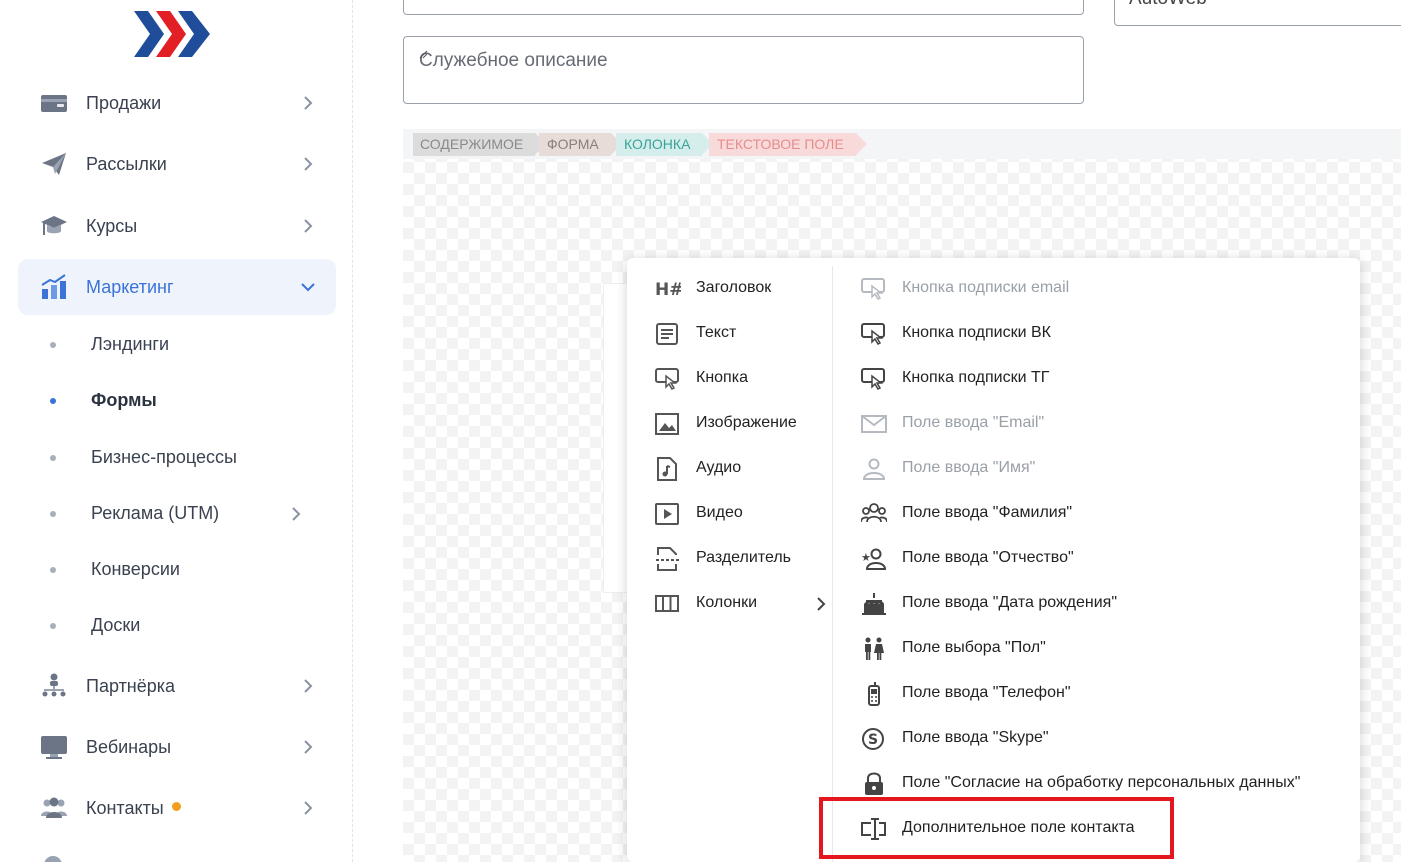  Describe the element at coordinates (1257, 13) in the screenshot. I see `project-select: AutoWeb` at that location.